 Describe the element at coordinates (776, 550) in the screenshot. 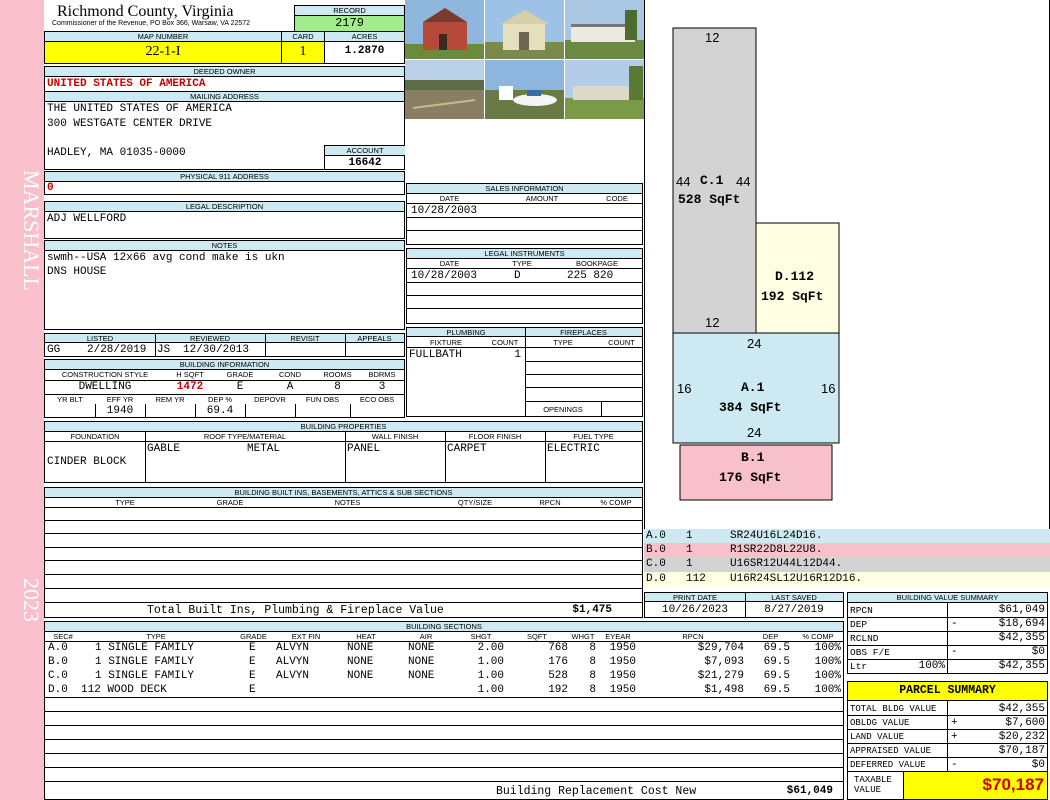

I see `legend-b-code: R1SR22D8L22U8.` at that location.